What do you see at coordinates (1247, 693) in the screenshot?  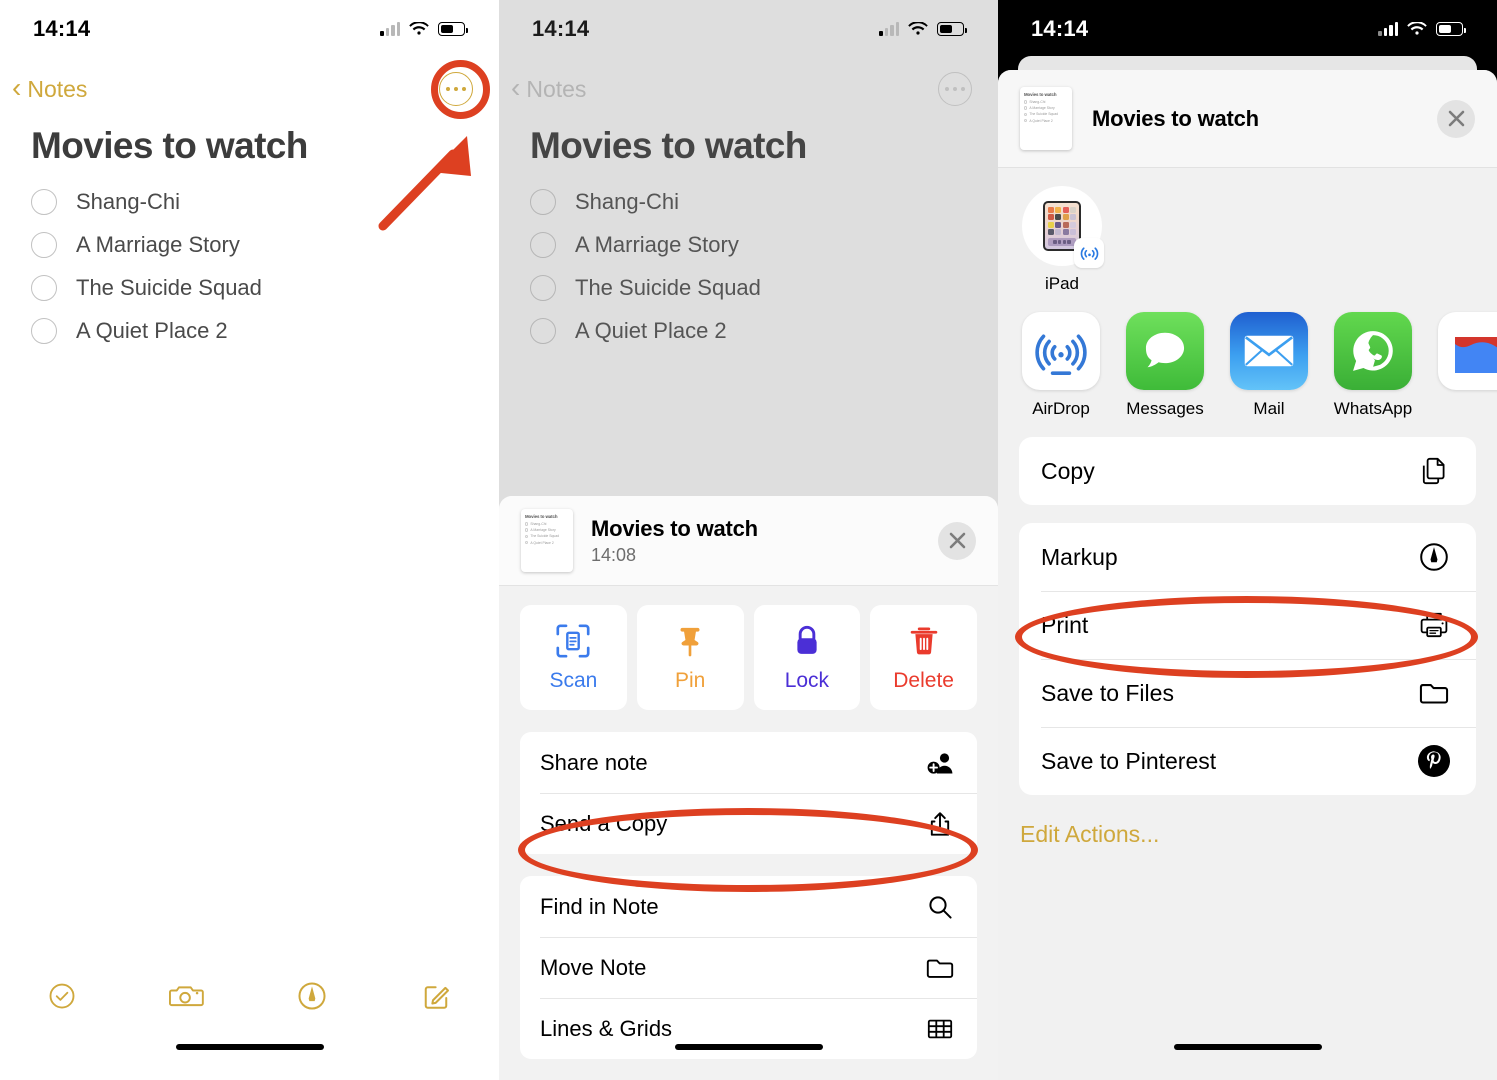 I see `save-to-files-row: Save to Files` at bounding box center [1247, 693].